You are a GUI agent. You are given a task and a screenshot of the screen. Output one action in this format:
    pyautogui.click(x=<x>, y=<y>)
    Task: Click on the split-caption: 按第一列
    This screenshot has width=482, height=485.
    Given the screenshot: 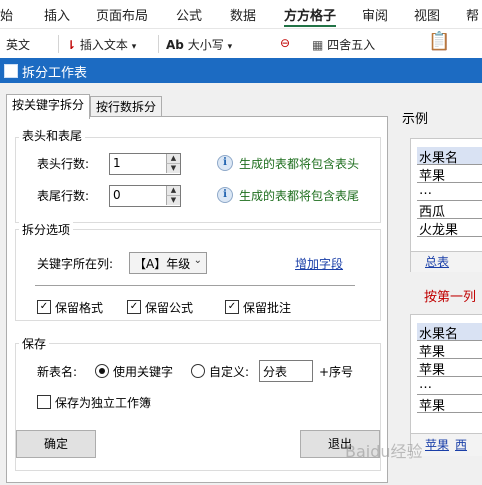 What is the action you would take?
    pyautogui.click(x=450, y=297)
    